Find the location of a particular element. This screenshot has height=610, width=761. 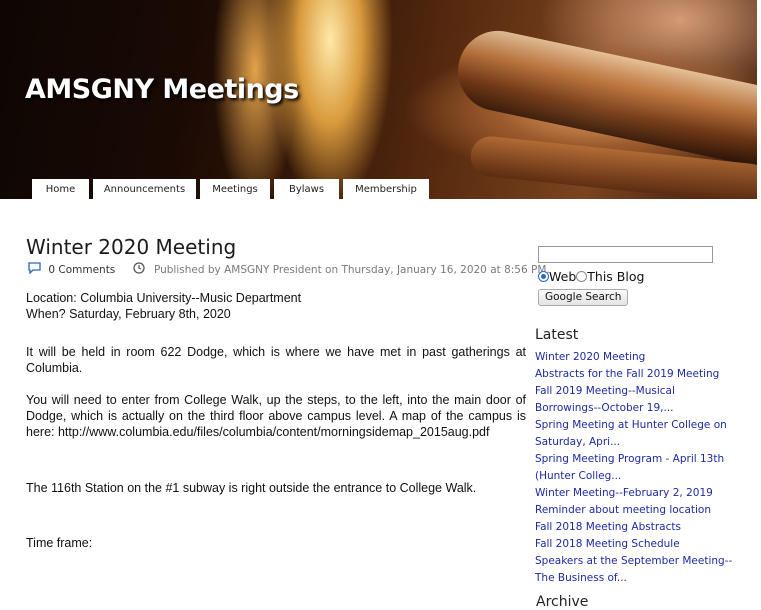

search-input is located at coordinates (625, 254).